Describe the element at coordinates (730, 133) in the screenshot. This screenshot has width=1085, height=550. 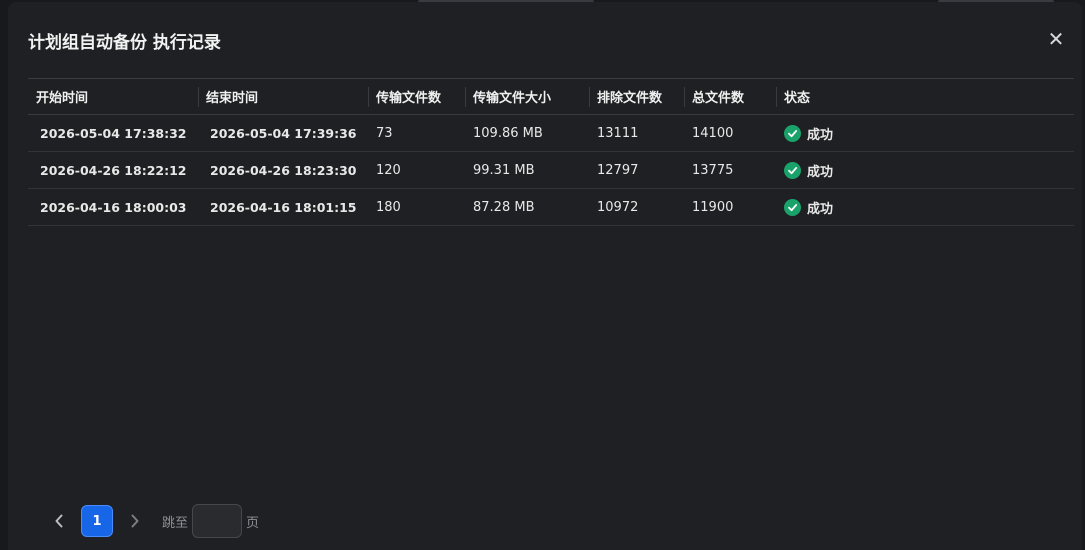
I see `cell-total-count: 14100` at that location.